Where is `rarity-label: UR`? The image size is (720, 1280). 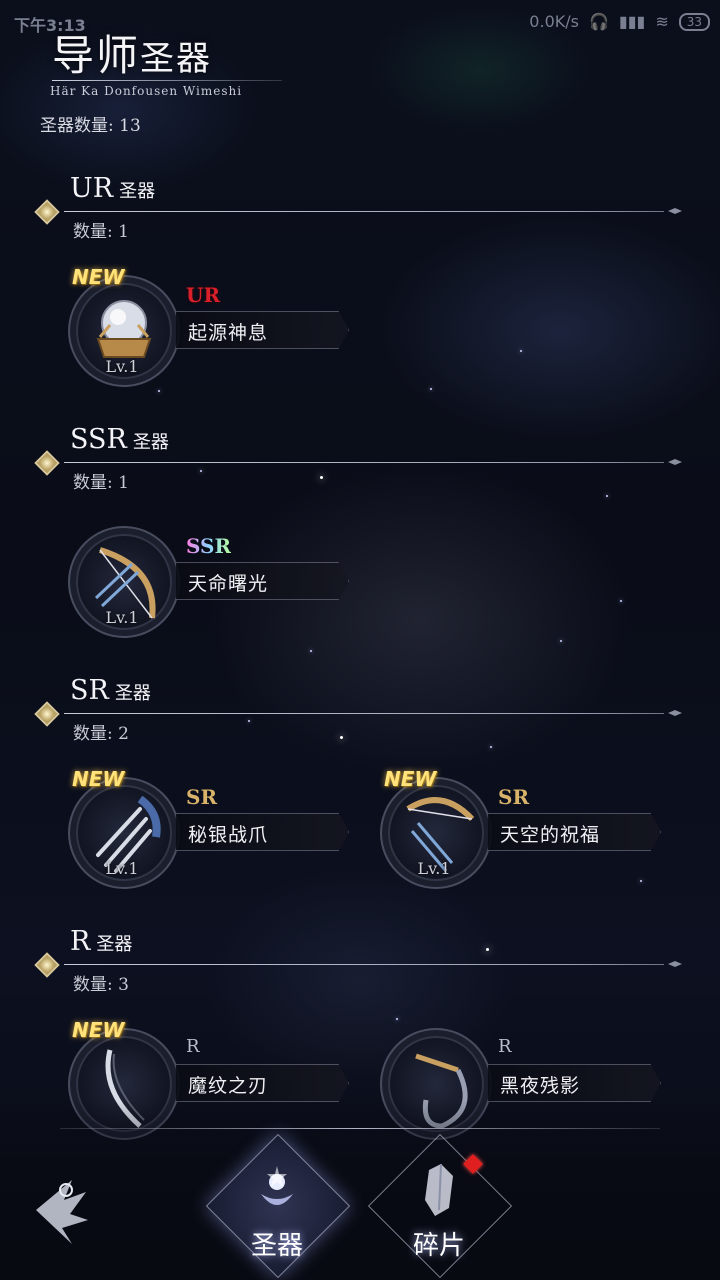
rarity-label: UR is located at coordinates (203, 295).